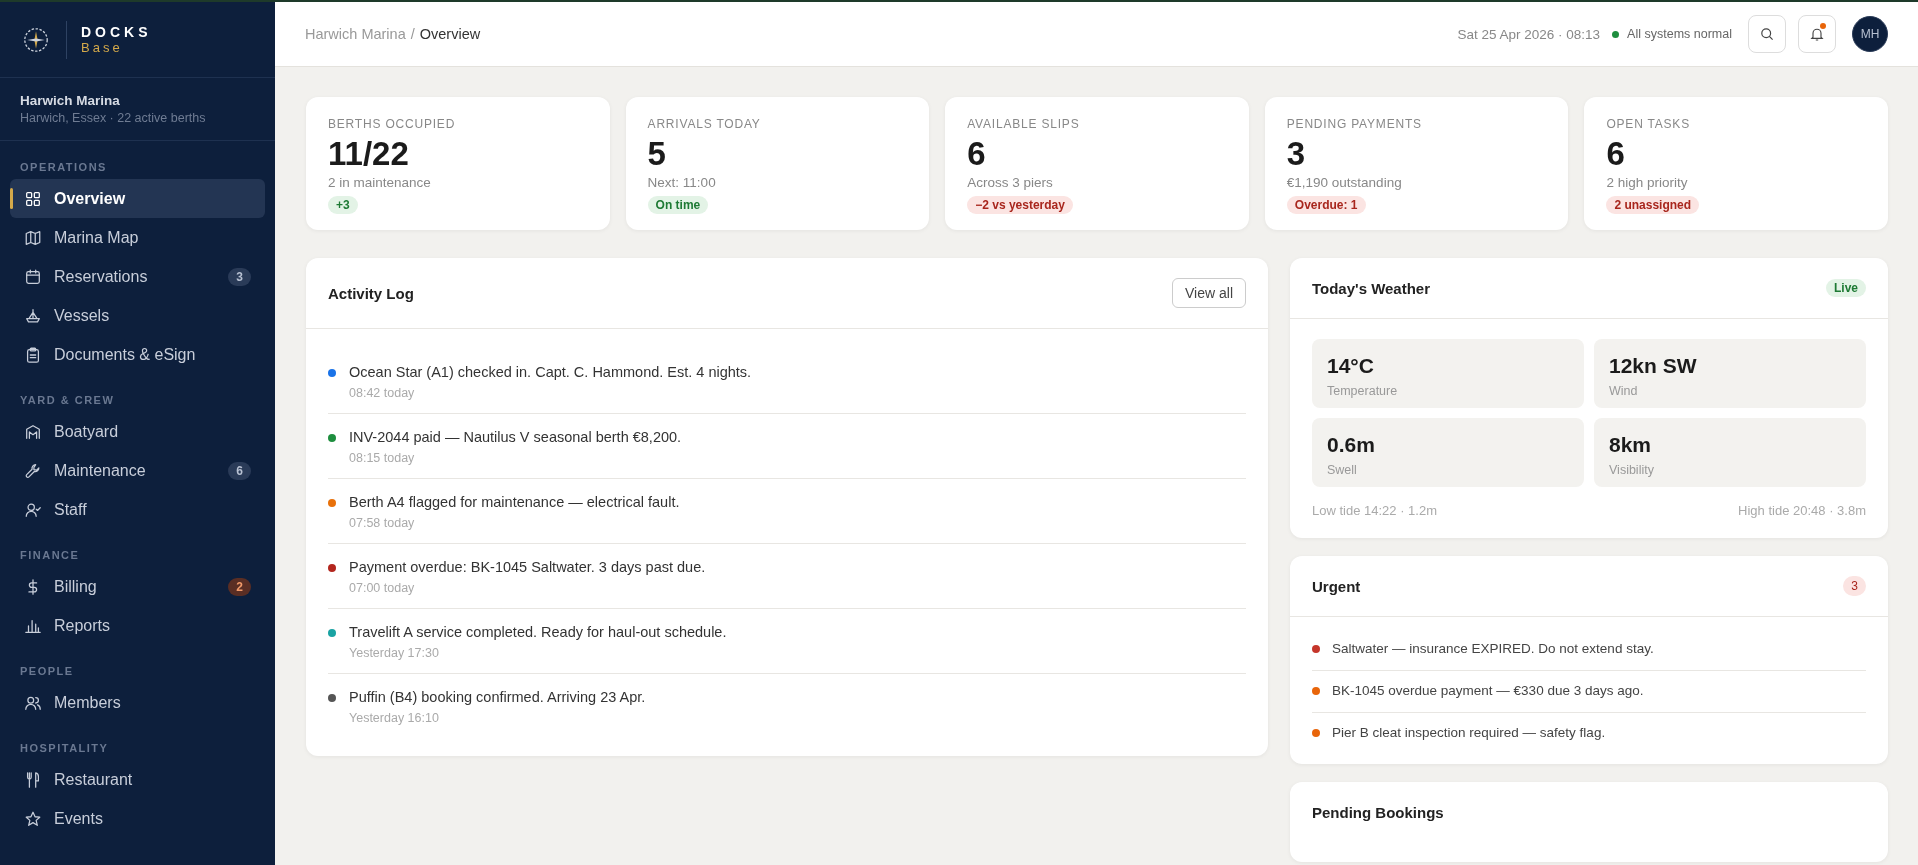 The image size is (1918, 865). Describe the element at coordinates (33, 198) in the screenshot. I see `grid-icon` at that location.